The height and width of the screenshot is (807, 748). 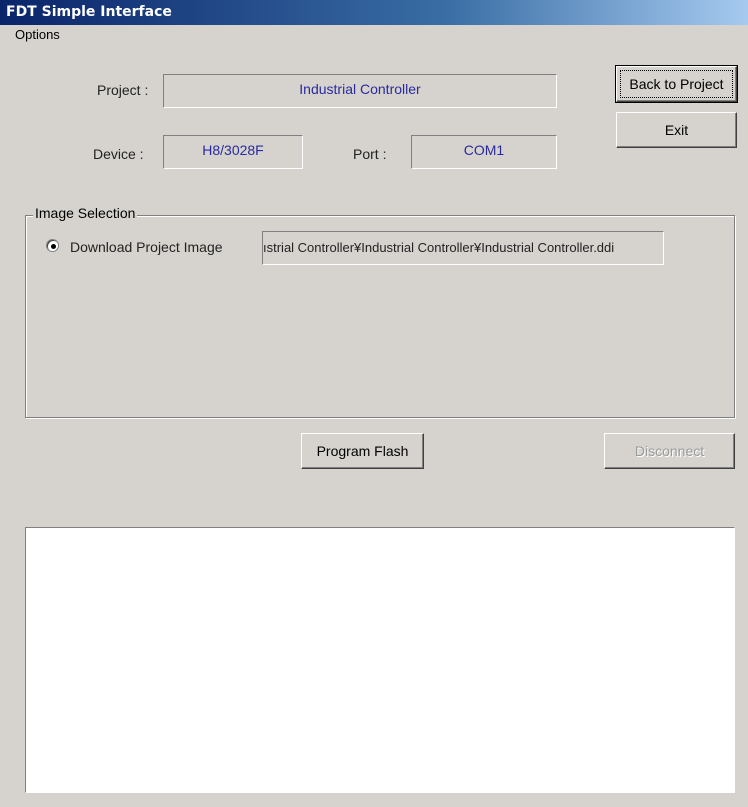 What do you see at coordinates (370, 154) in the screenshot?
I see `port-label: Port :` at bounding box center [370, 154].